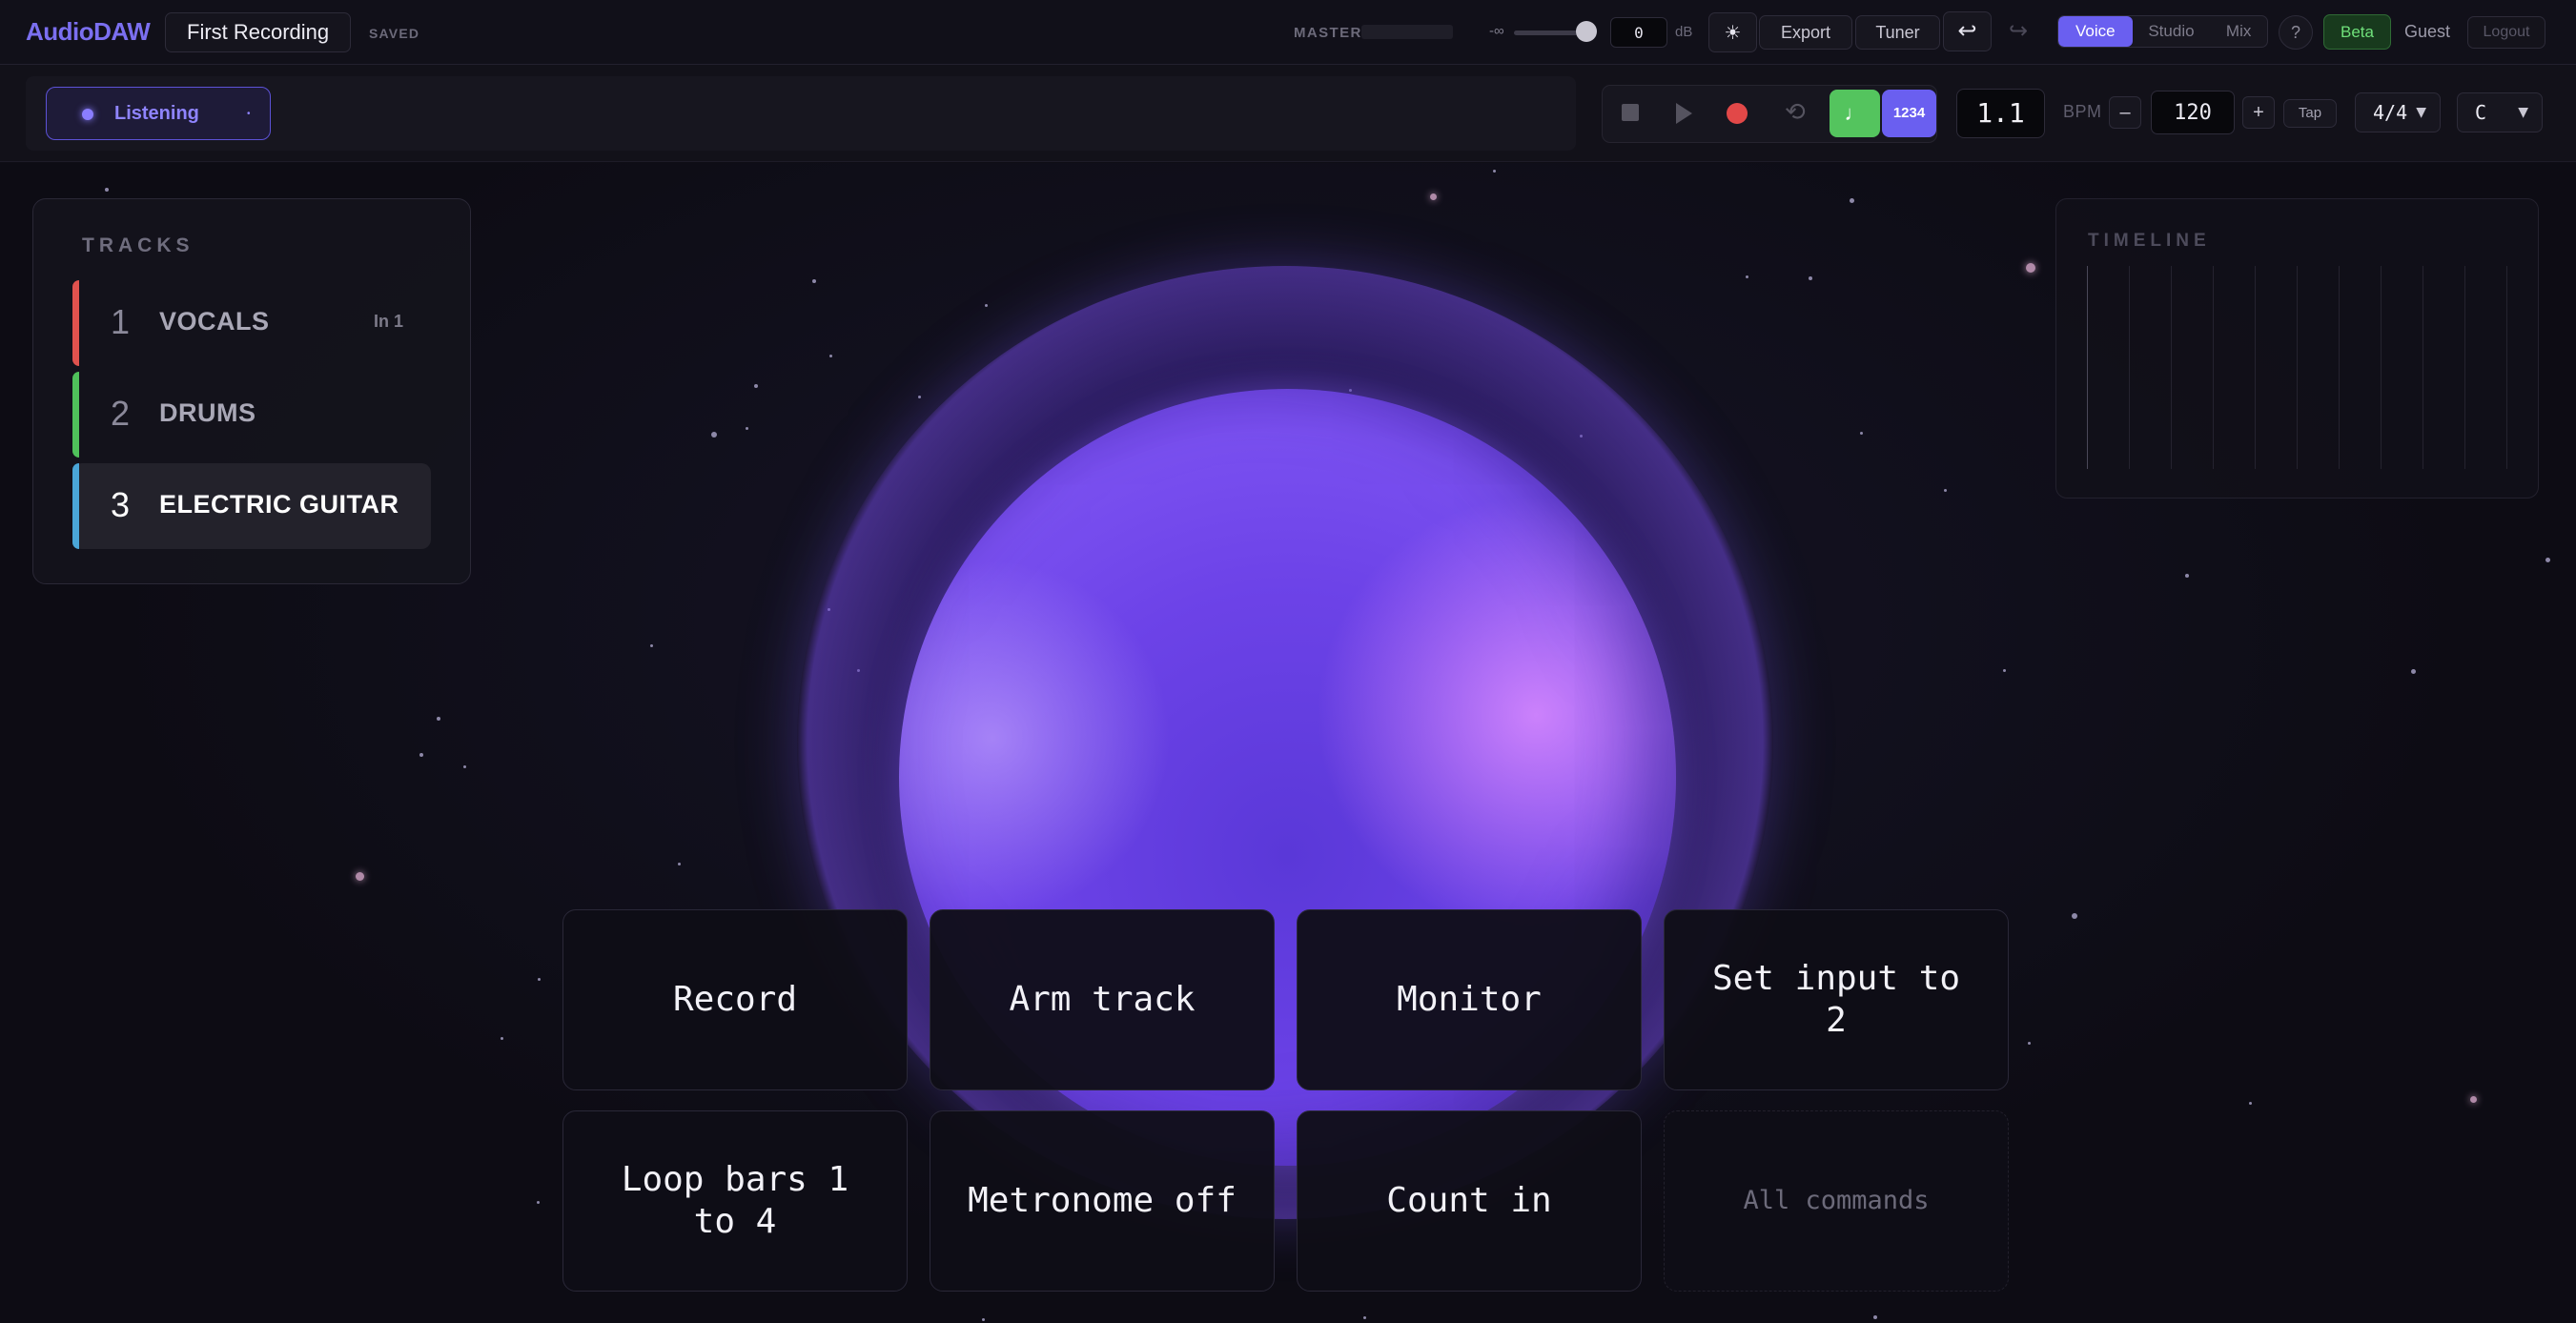  I want to click on mode-tab-mix: Mix, so click(2238, 32).